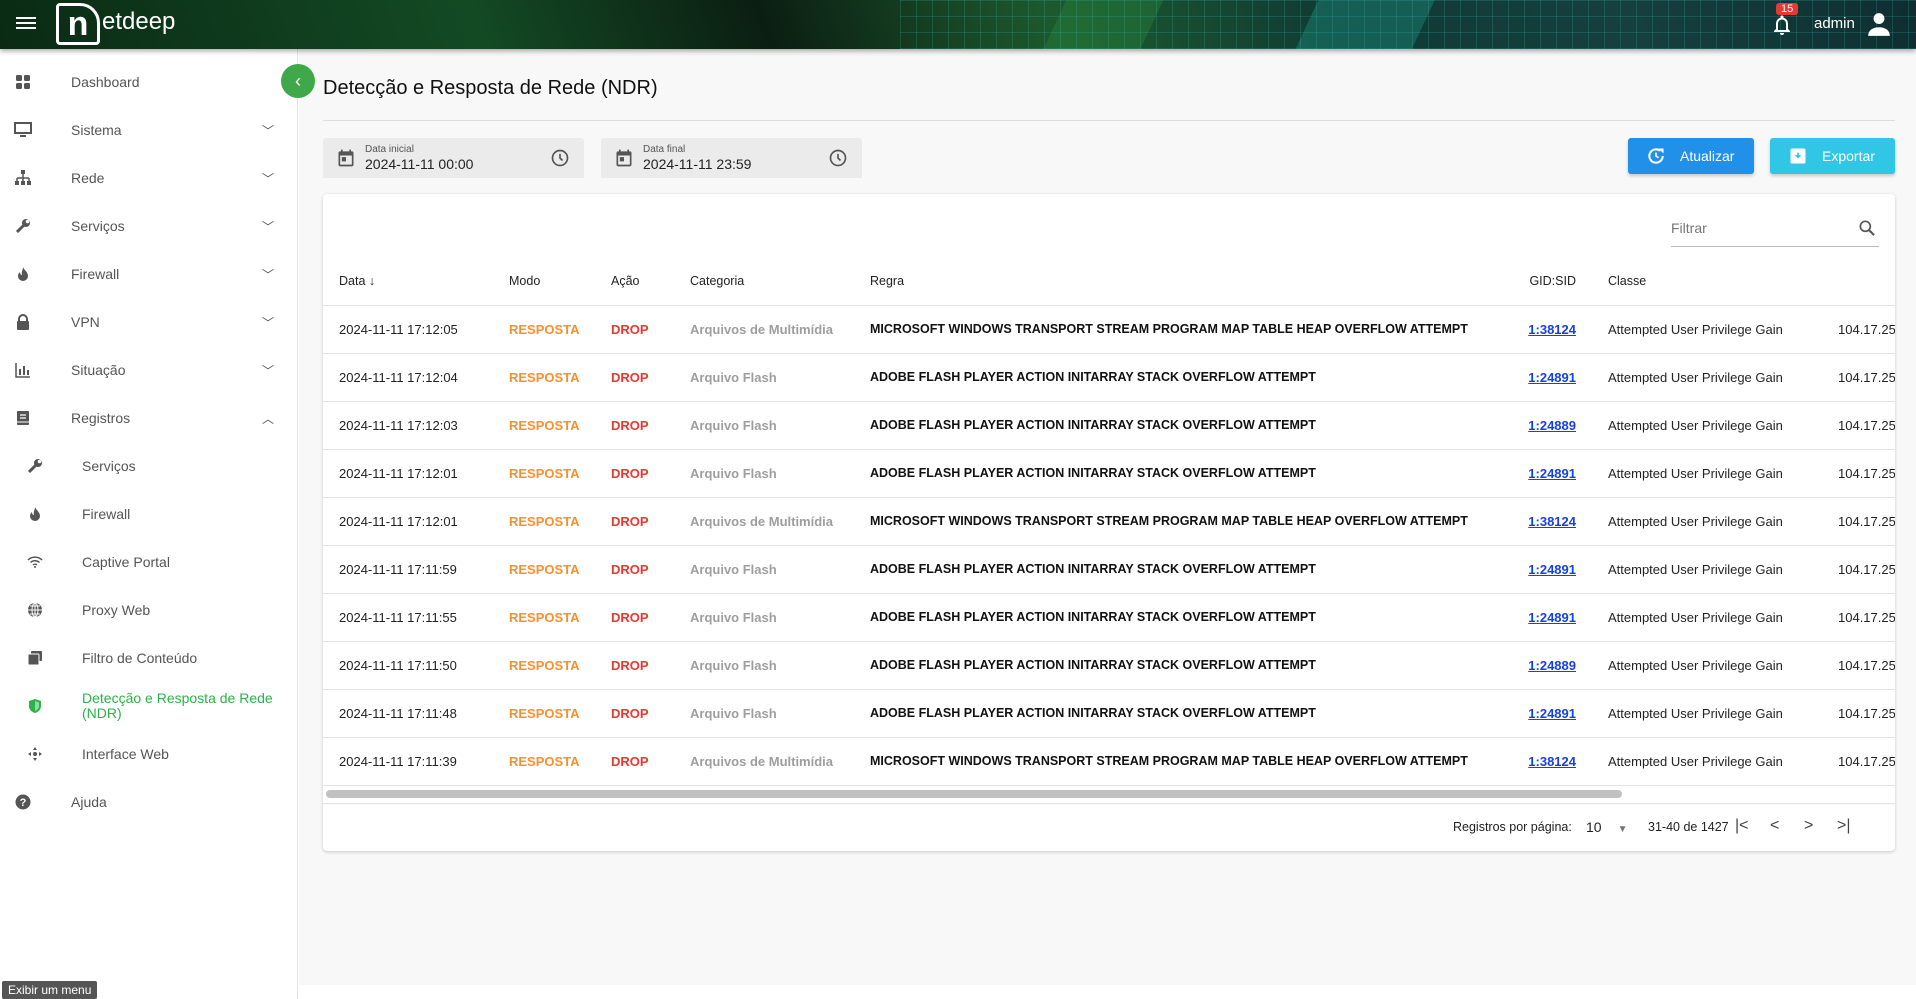 This screenshot has height=999, width=1916. I want to click on sidebar-item-proxy-web: Proxy Web, so click(149, 610).